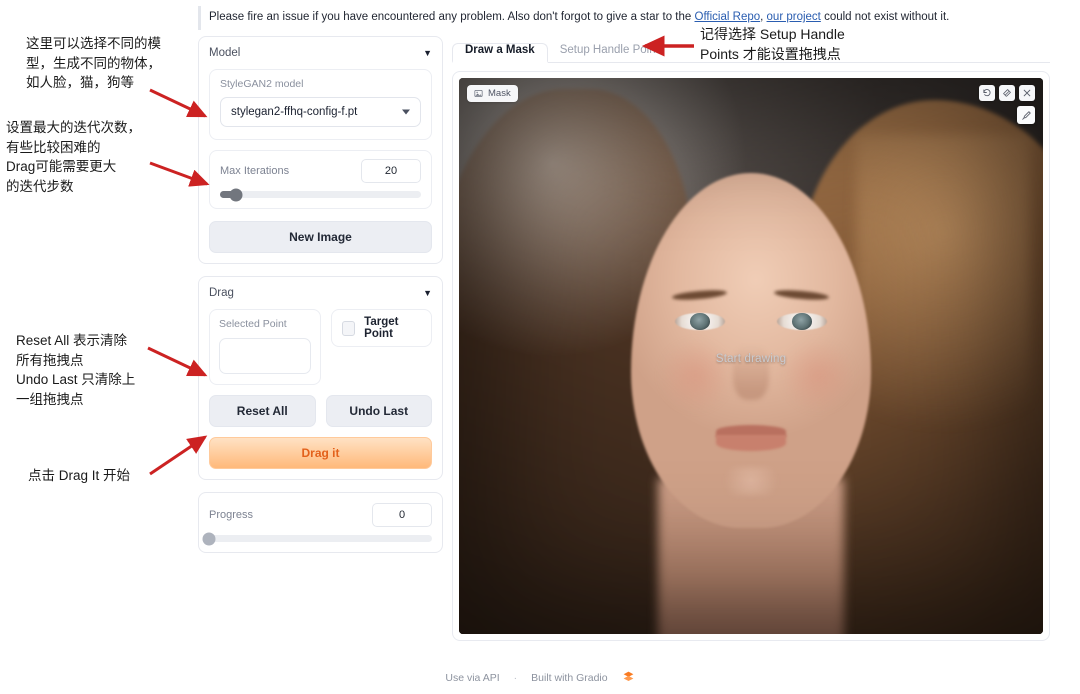 This screenshot has width=1080, height=694. Describe the element at coordinates (221, 293) in the screenshot. I see `drag-panel-title: Drag` at that location.